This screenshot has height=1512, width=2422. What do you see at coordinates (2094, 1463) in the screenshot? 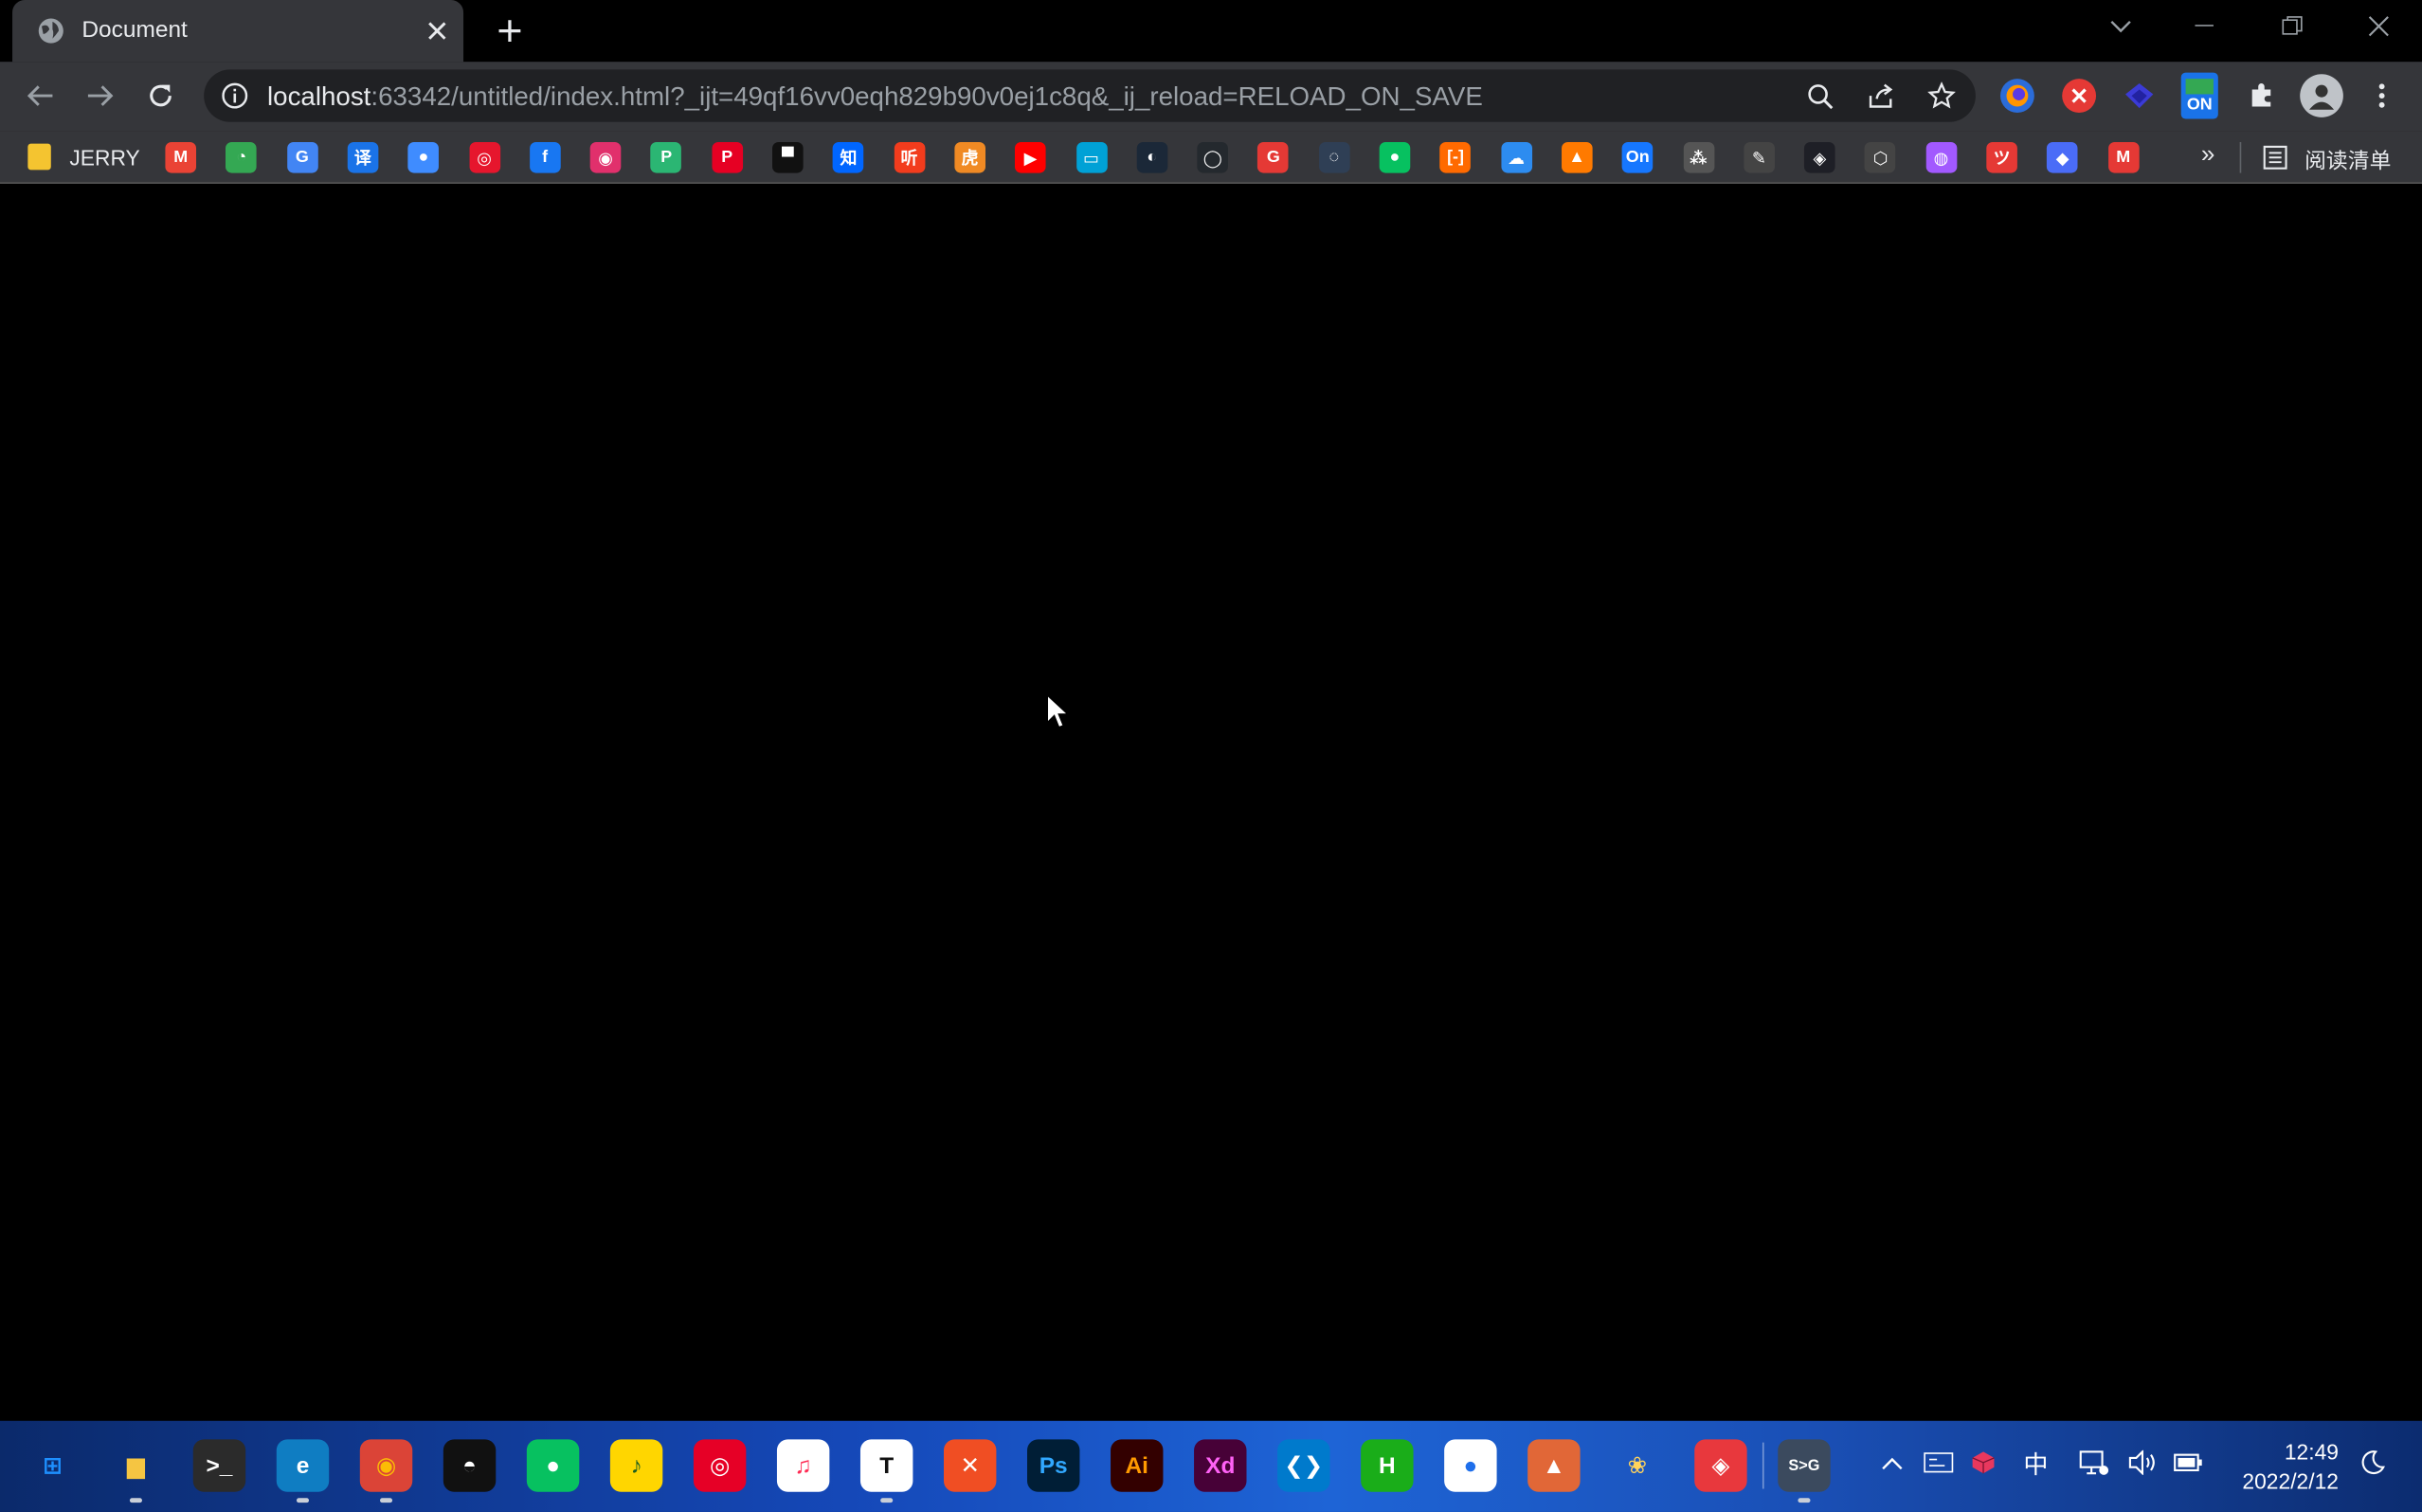
I see `network-icon` at bounding box center [2094, 1463].